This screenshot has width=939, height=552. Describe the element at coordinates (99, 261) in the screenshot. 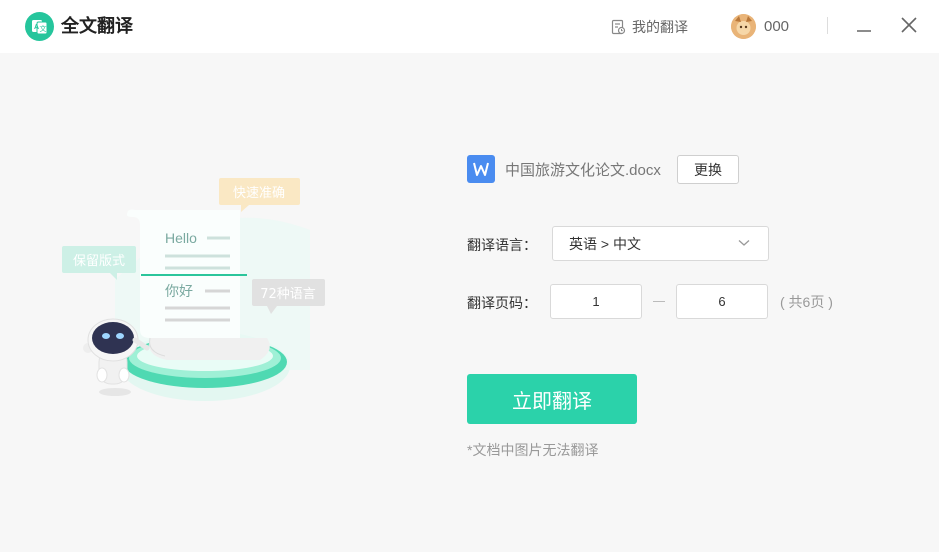

I see `bubble-format-text: 保留版式` at that location.